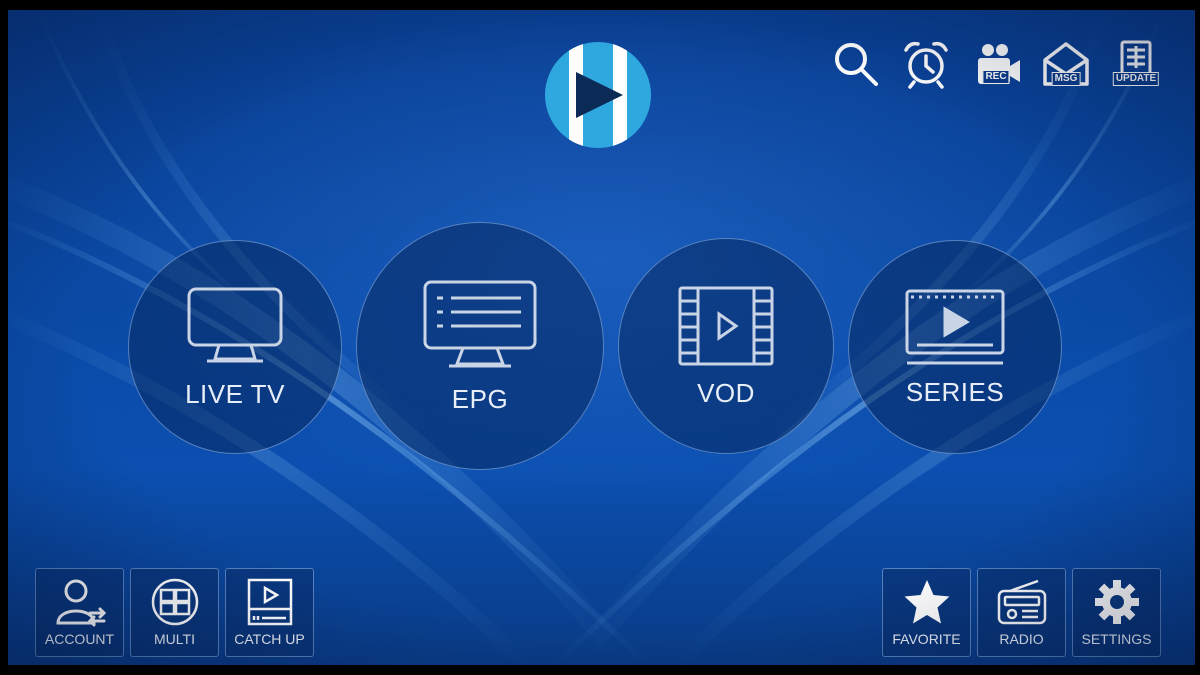 This screenshot has width=1200, height=675. Describe the element at coordinates (174, 639) in the screenshot. I see `multi-label: MULTI` at that location.